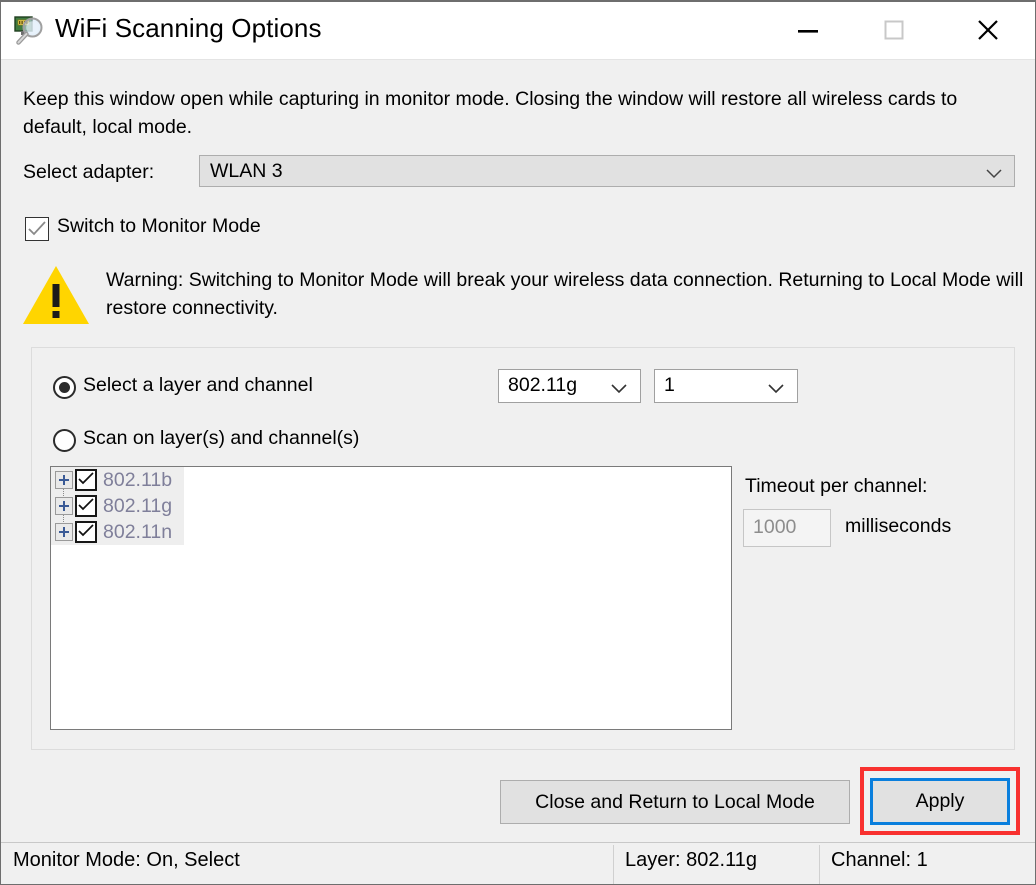 The image size is (1036, 885). I want to click on close-and-return-to-local-mode-button: Close and Return to Local Mode, so click(675, 802).